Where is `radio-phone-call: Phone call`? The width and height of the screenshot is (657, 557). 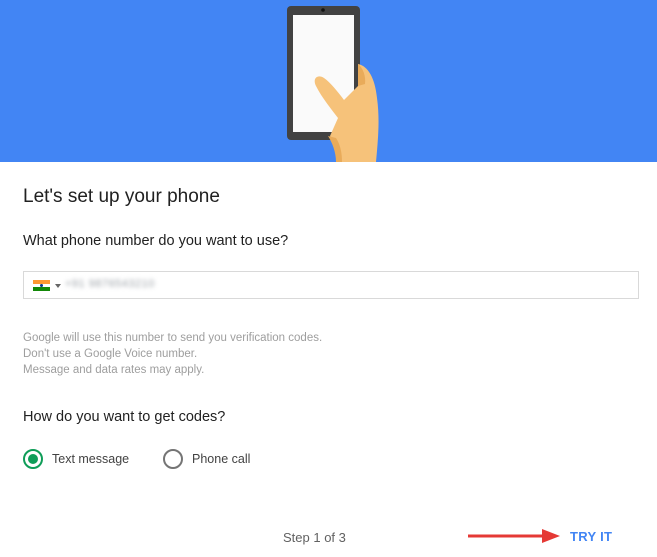 radio-phone-call: Phone call is located at coordinates (206, 459).